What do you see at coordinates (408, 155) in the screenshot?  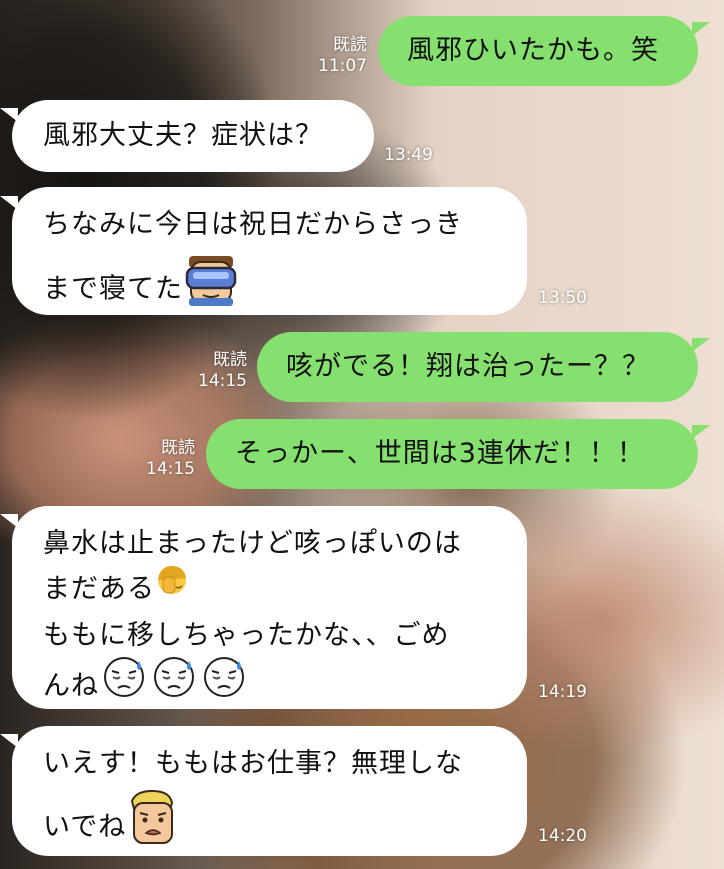 I see `timestamp: 13:49` at bounding box center [408, 155].